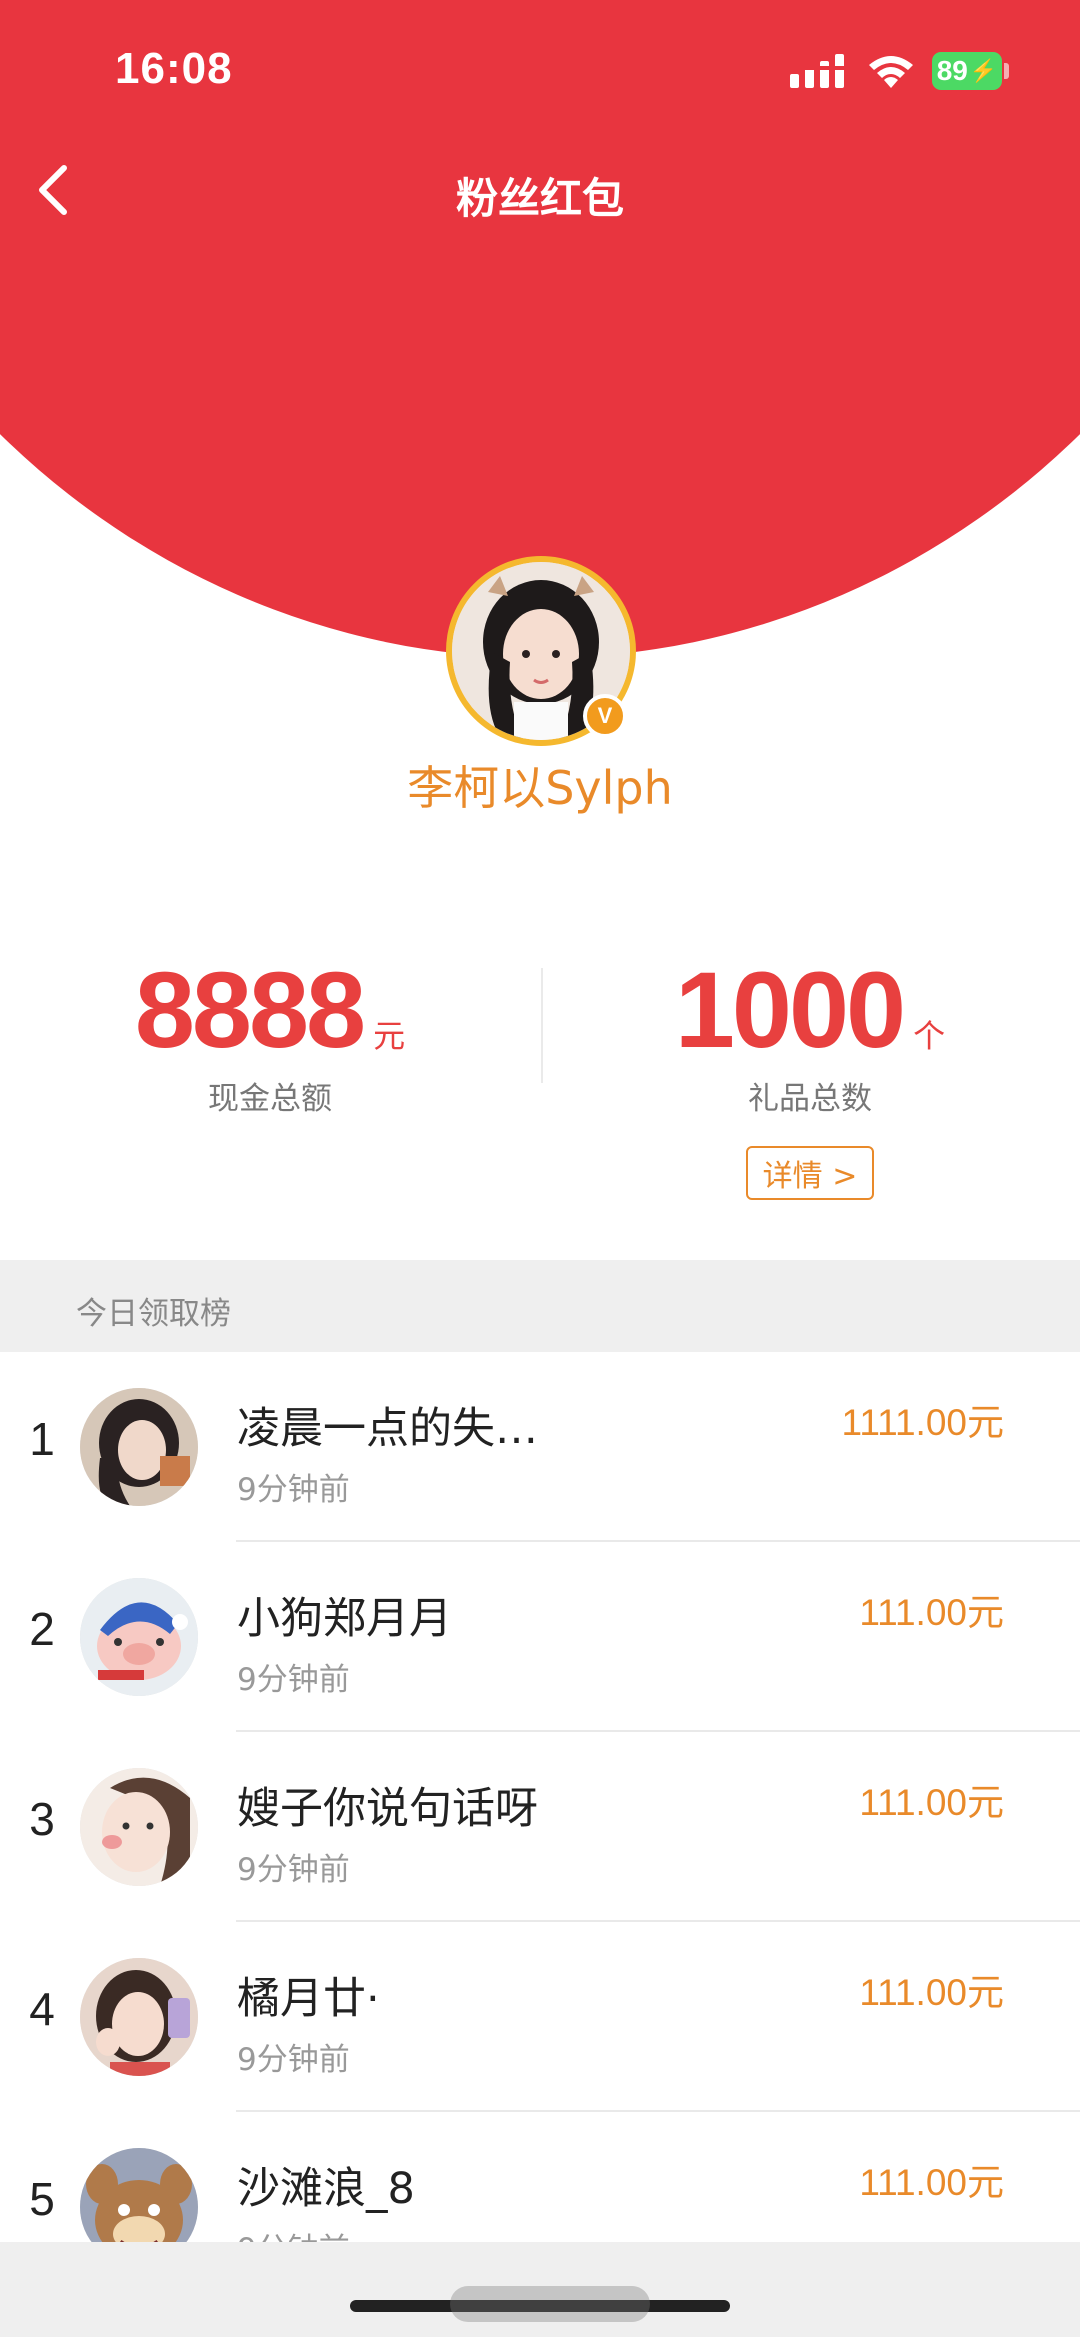 This screenshot has width=1080, height=2337. I want to click on battery-level: 89, so click(952, 70).